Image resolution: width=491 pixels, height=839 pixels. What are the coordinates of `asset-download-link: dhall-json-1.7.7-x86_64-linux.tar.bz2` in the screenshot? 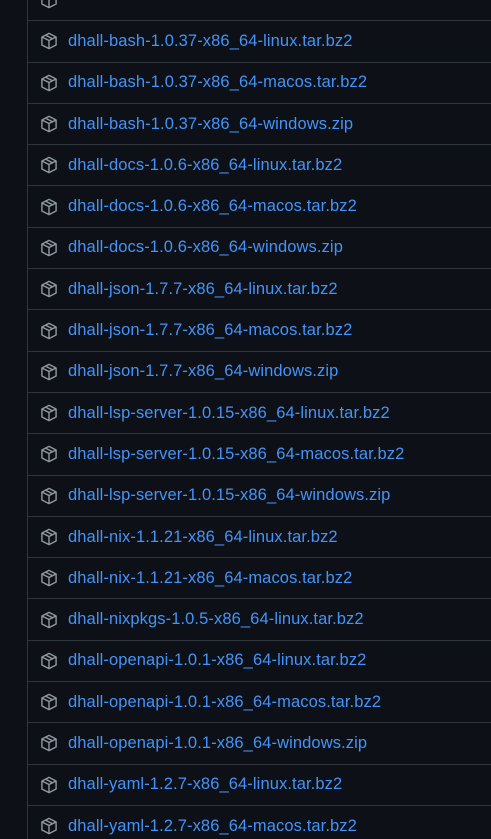 It's located at (203, 289).